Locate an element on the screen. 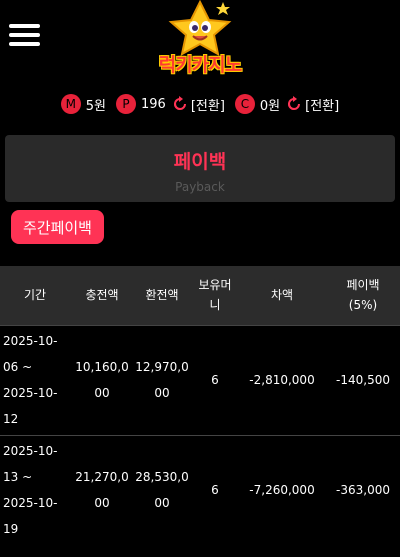 This screenshot has height=557, width=400. cell-period: 2025-10-13 ~ 2025-10-19 is located at coordinates (30, 490).